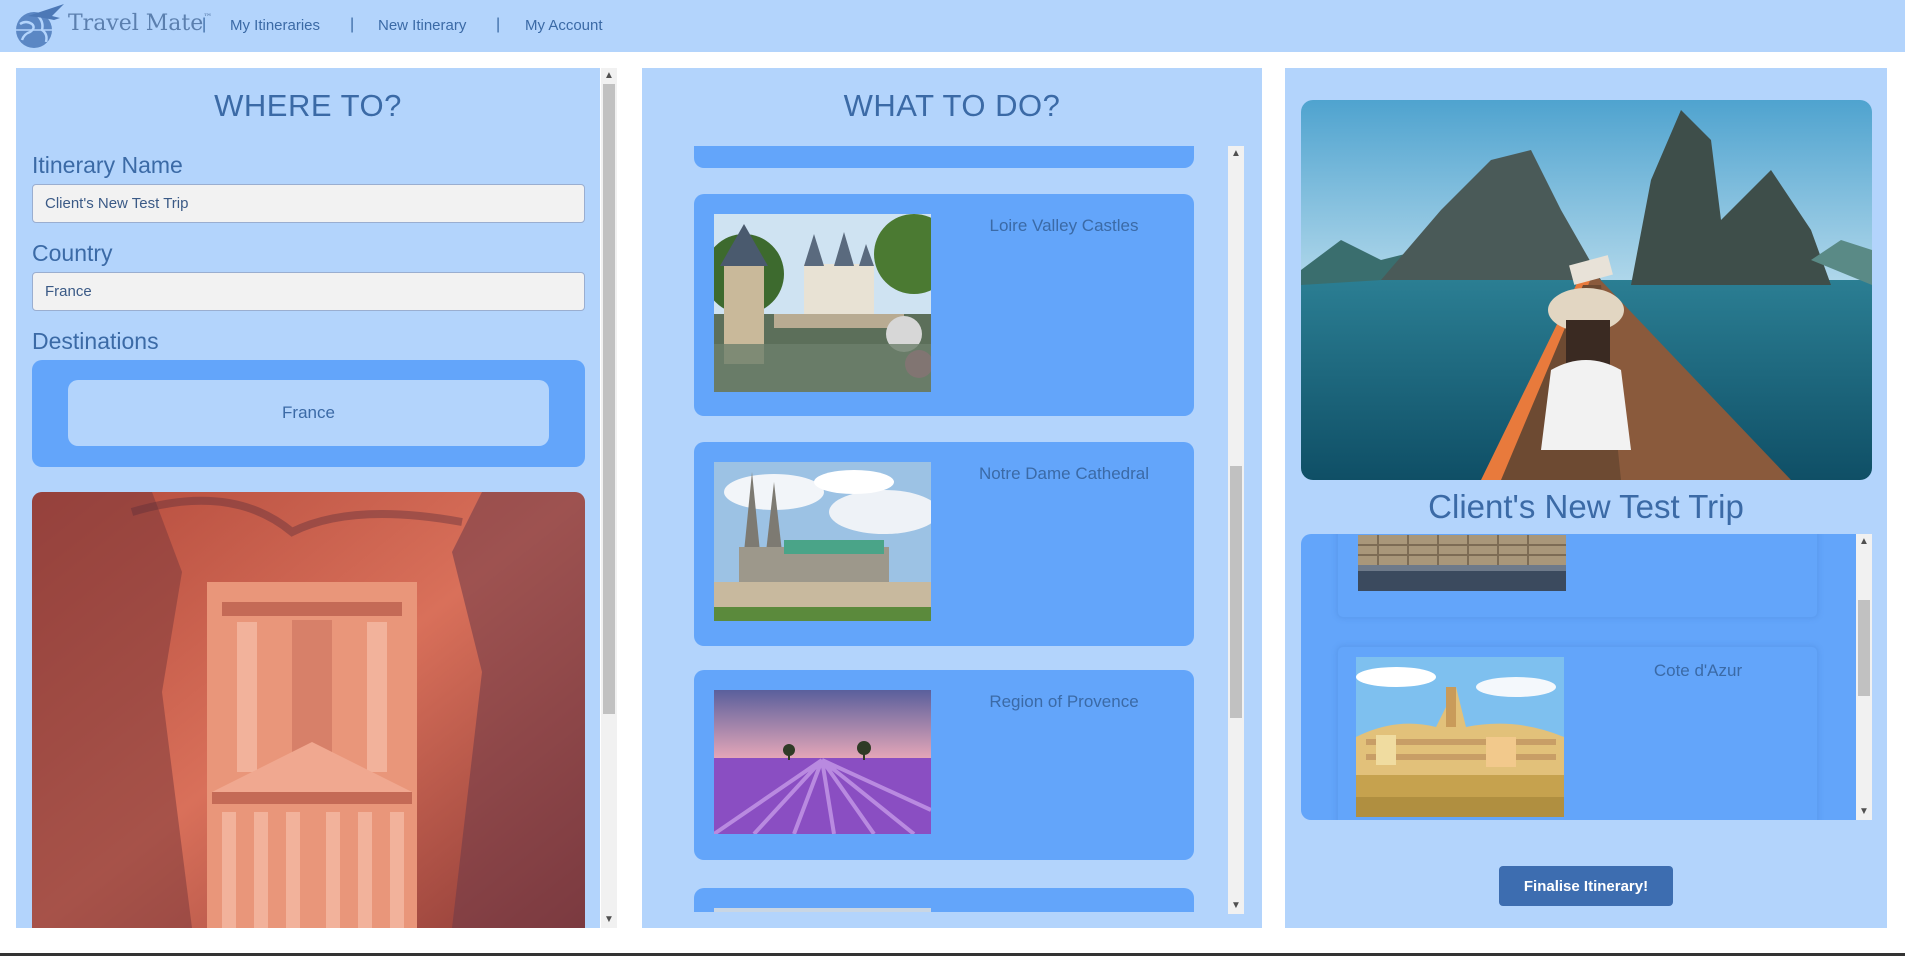  Describe the element at coordinates (107, 165) in the screenshot. I see `itinerary-name-label: Itinerary Name` at that location.